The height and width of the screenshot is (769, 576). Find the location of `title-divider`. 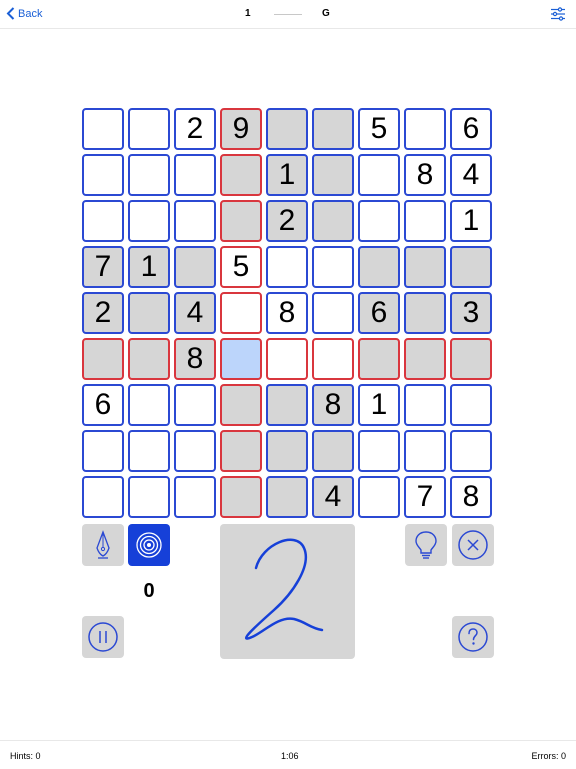

title-divider is located at coordinates (288, 14).